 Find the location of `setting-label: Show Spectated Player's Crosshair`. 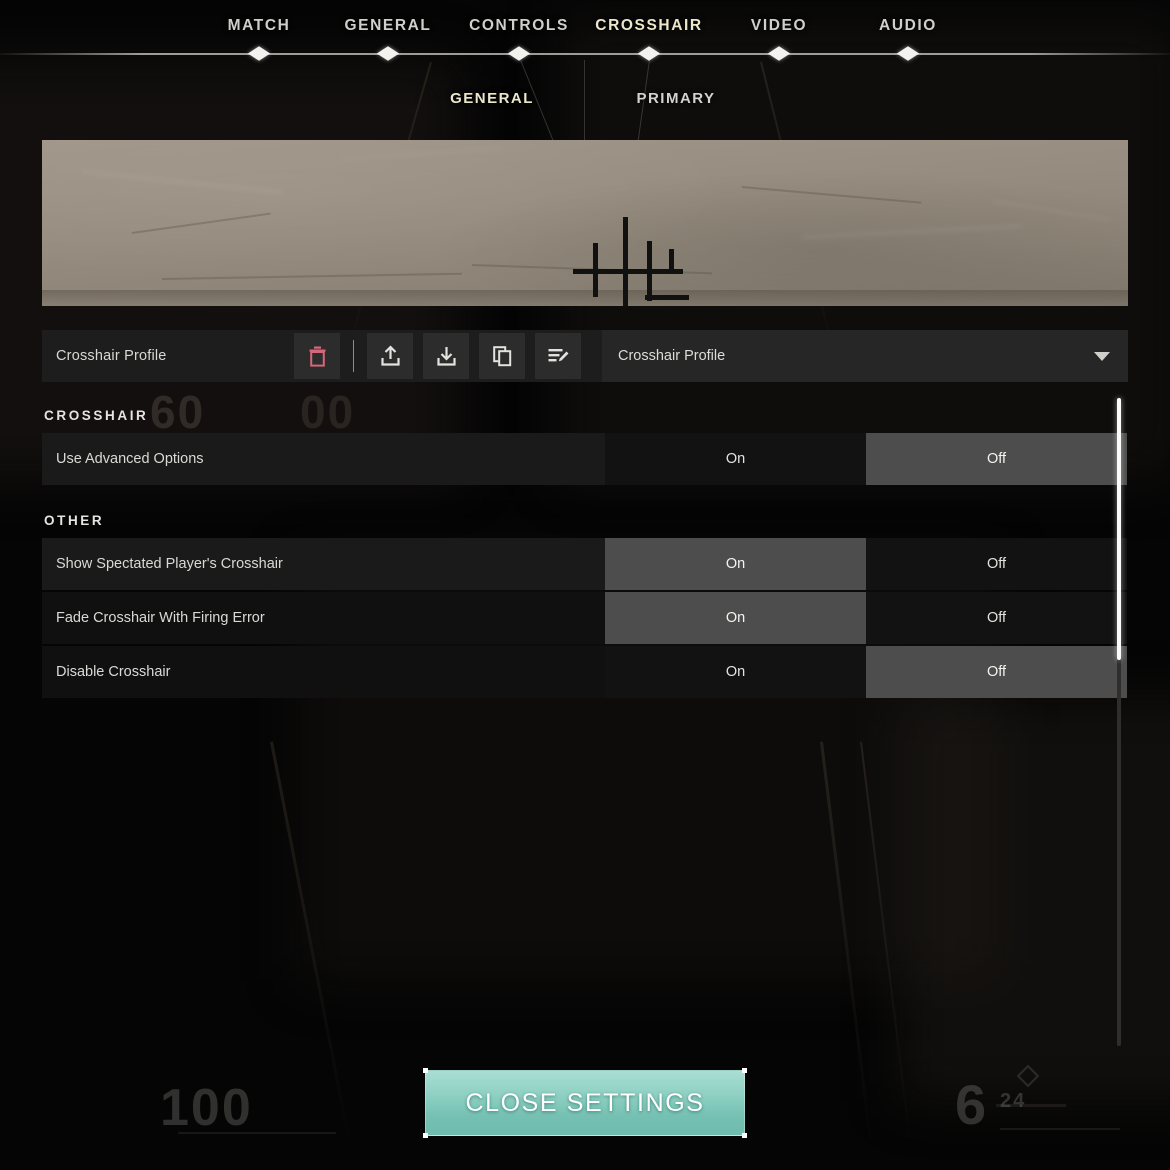

setting-label: Show Spectated Player's Crosshair is located at coordinates (323, 564).